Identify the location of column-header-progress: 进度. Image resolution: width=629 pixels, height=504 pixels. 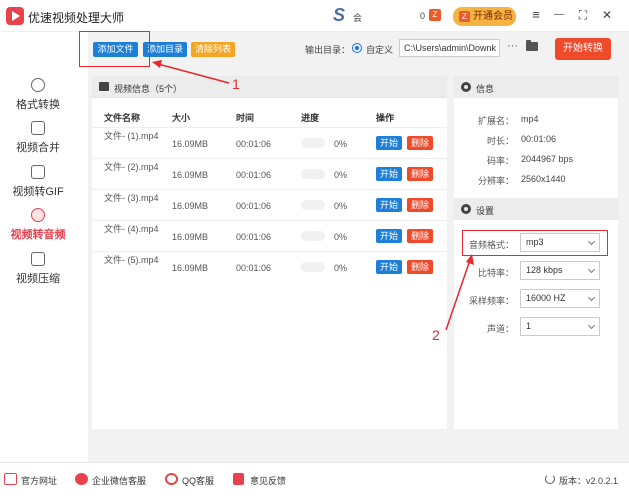
(310, 118).